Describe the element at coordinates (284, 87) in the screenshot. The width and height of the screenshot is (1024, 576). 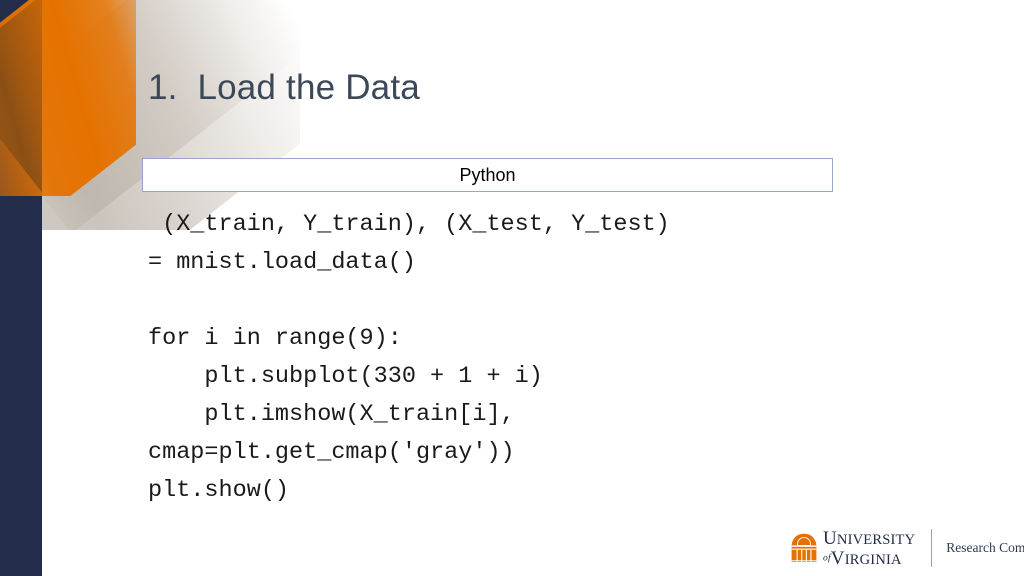
I see `page-title: 1. Load the Data` at that location.